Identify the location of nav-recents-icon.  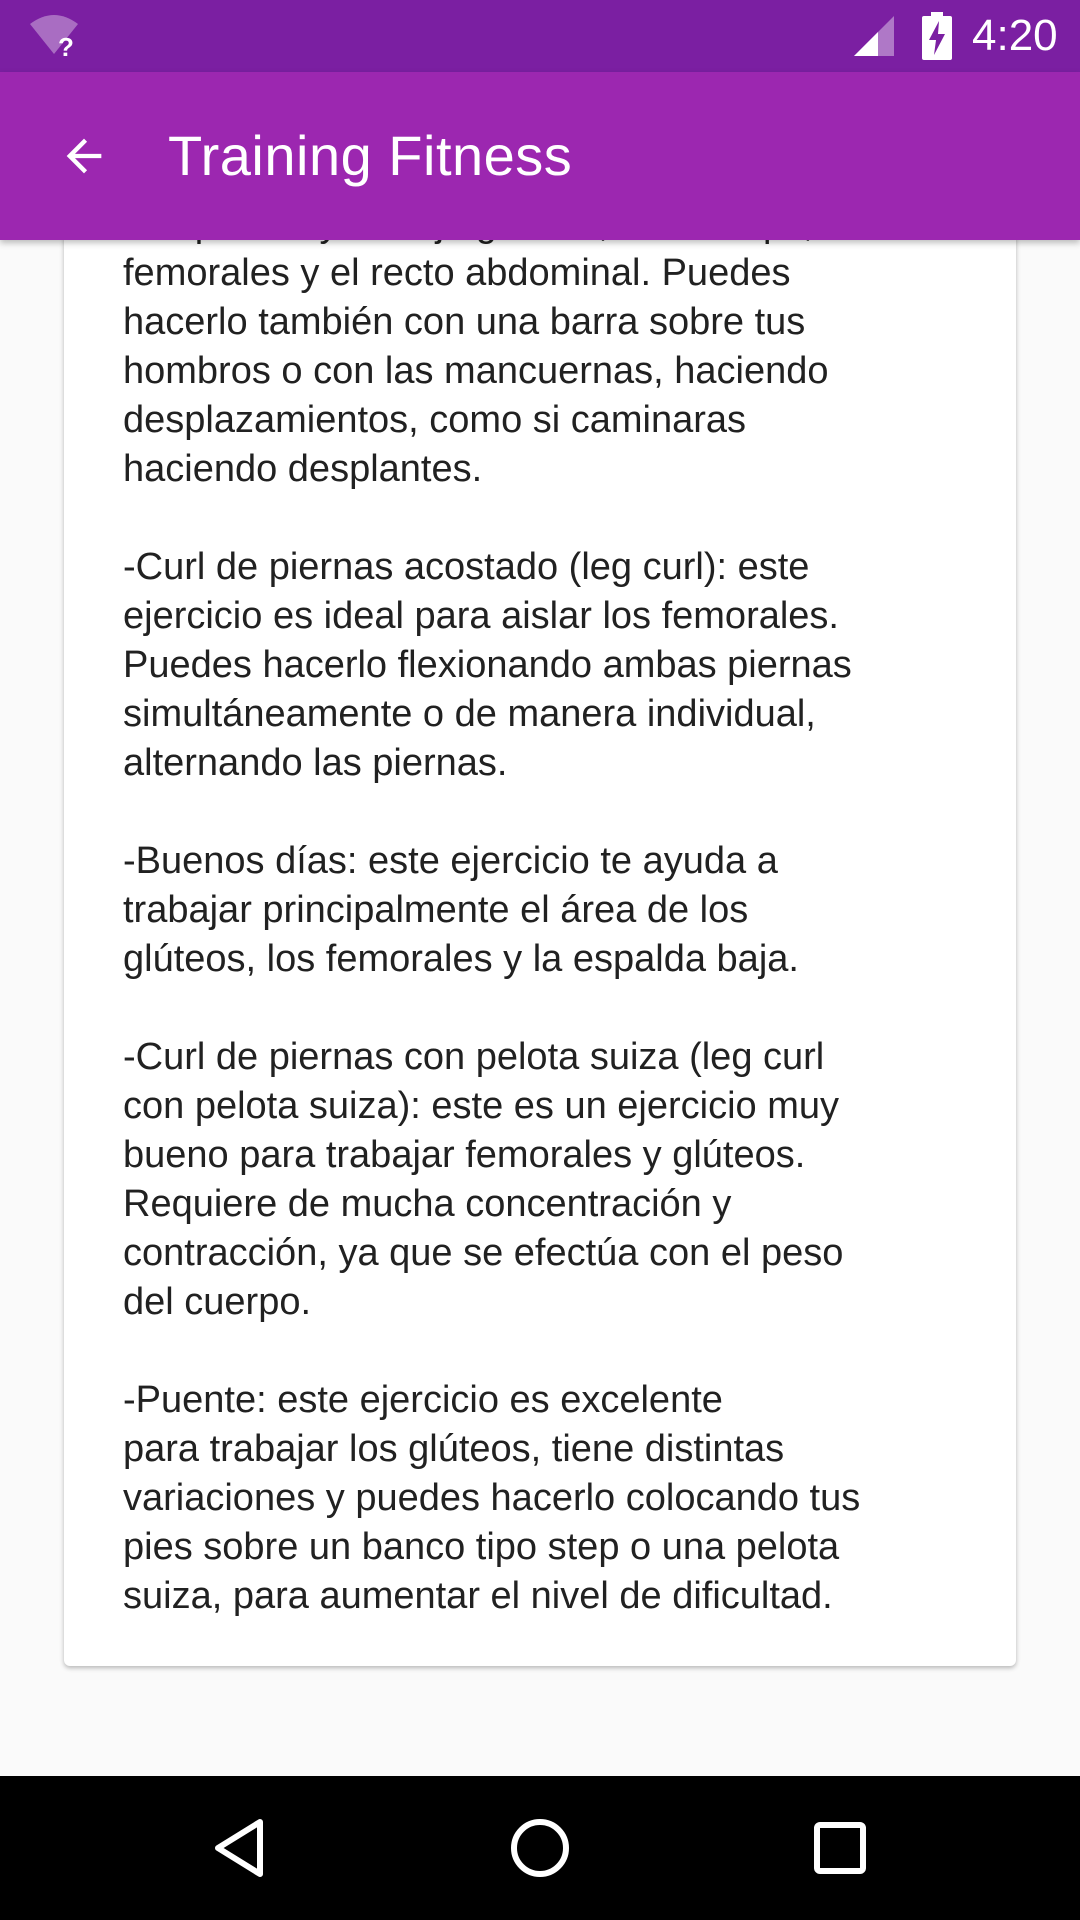
(840, 1848).